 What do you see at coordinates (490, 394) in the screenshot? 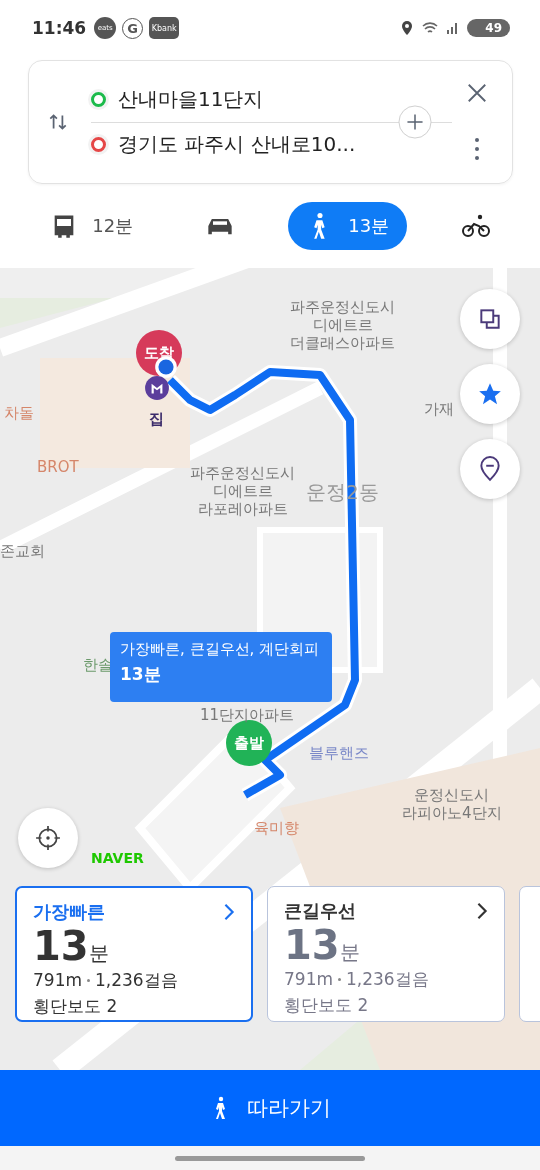
I see `star-icon` at bounding box center [490, 394].